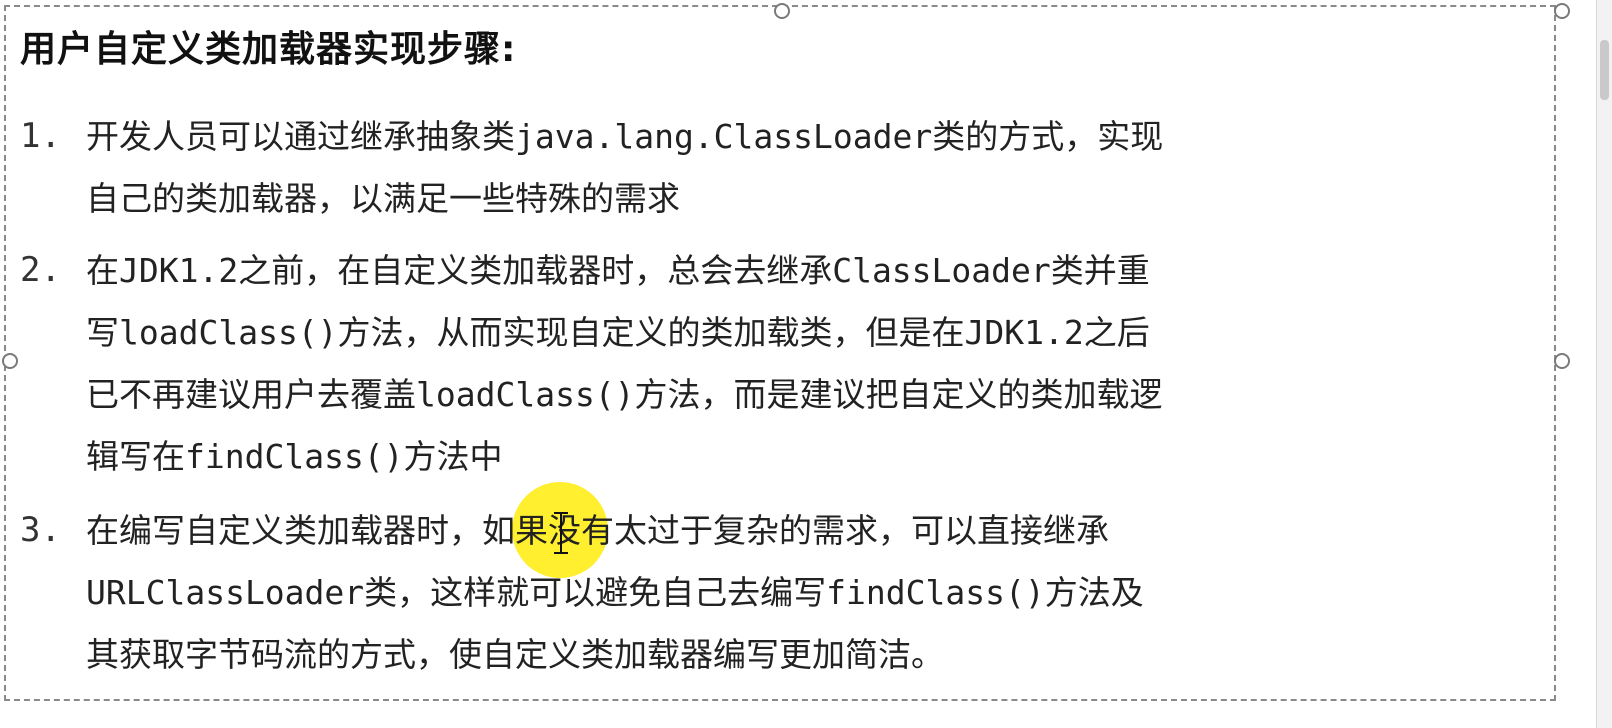  I want to click on list-item-line: 在JDK1.2之前，在自定义类加载器时，总会去继承ClassLoader类并重, so click(618, 270).